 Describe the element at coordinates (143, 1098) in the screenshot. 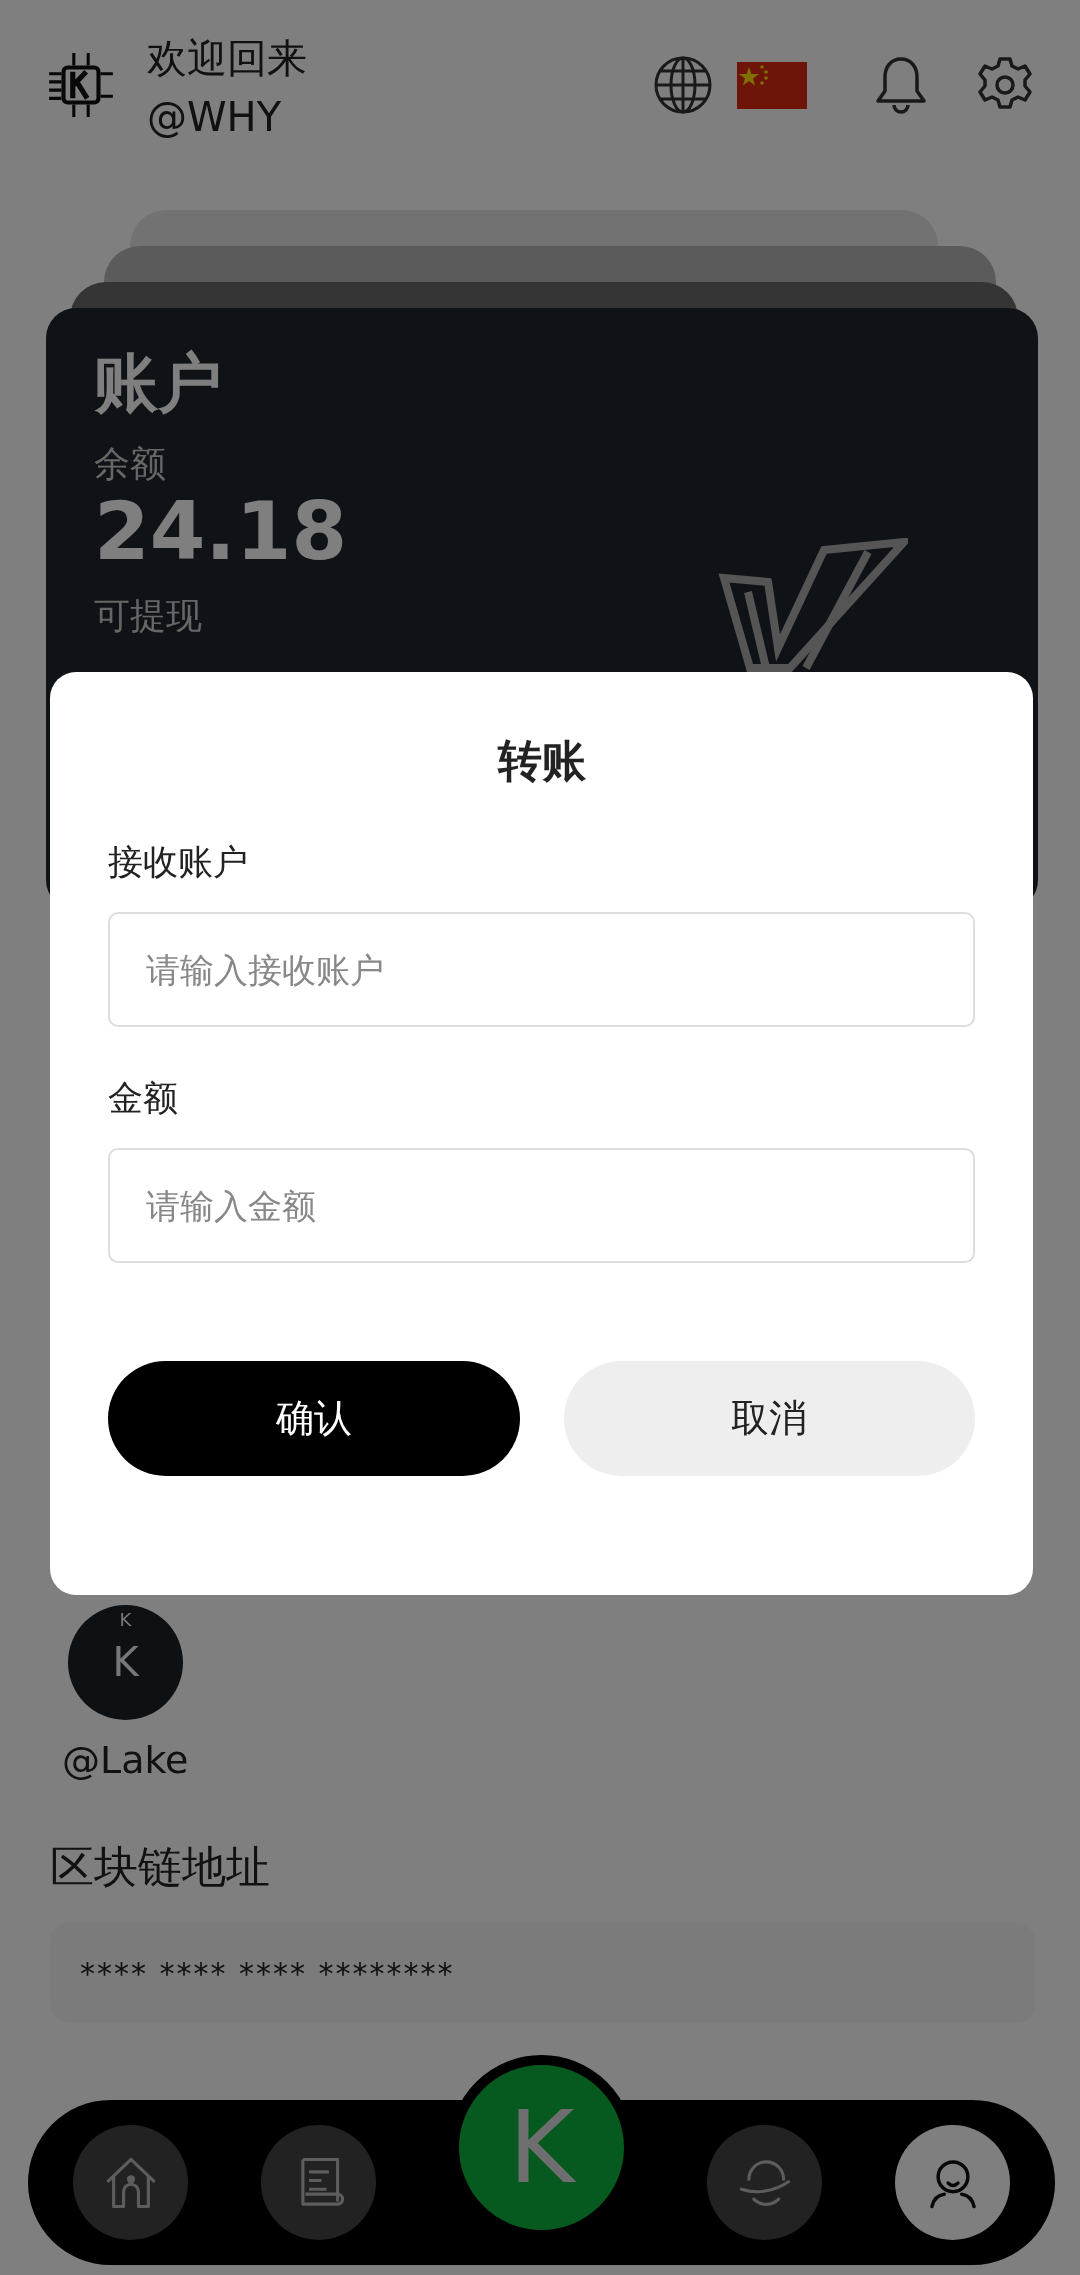

I see `field-label: 金额` at that location.